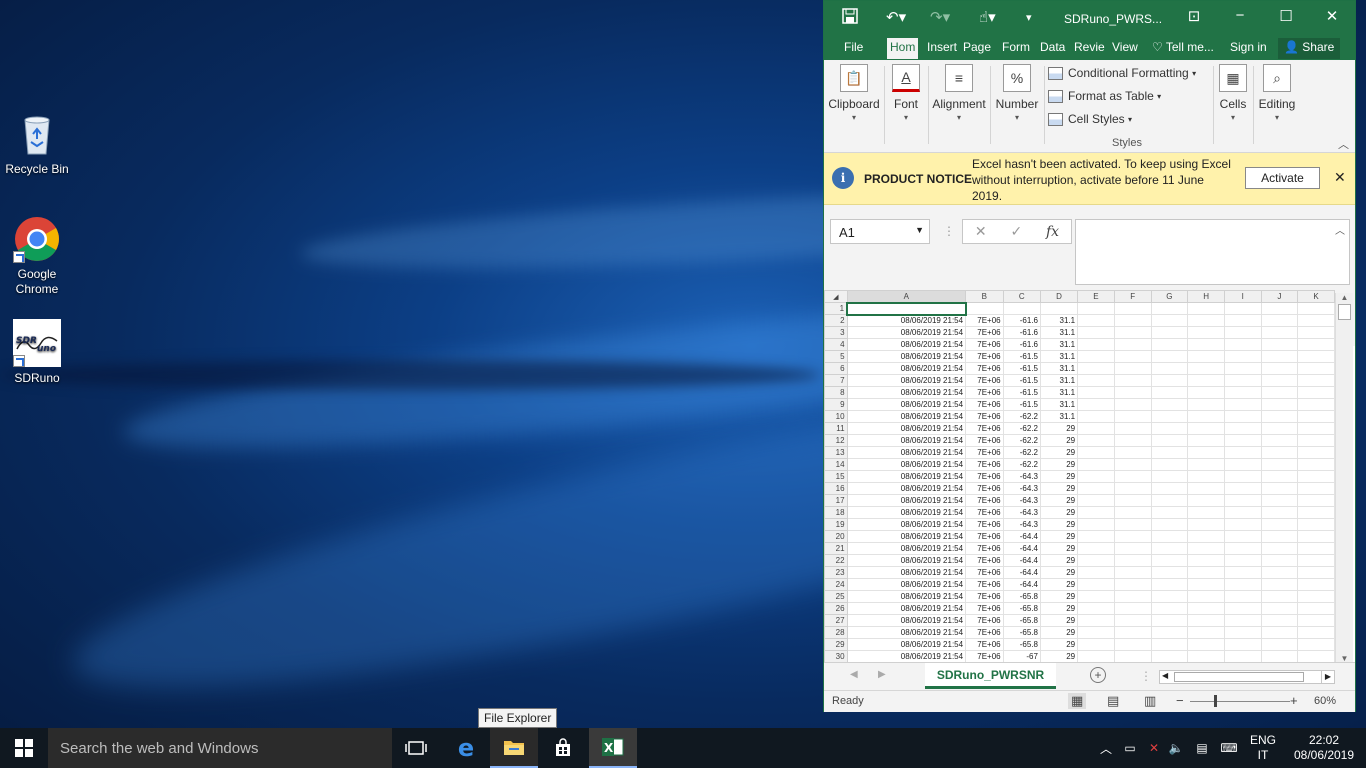  Describe the element at coordinates (514, 748) in the screenshot. I see `file-explorer-button` at that location.